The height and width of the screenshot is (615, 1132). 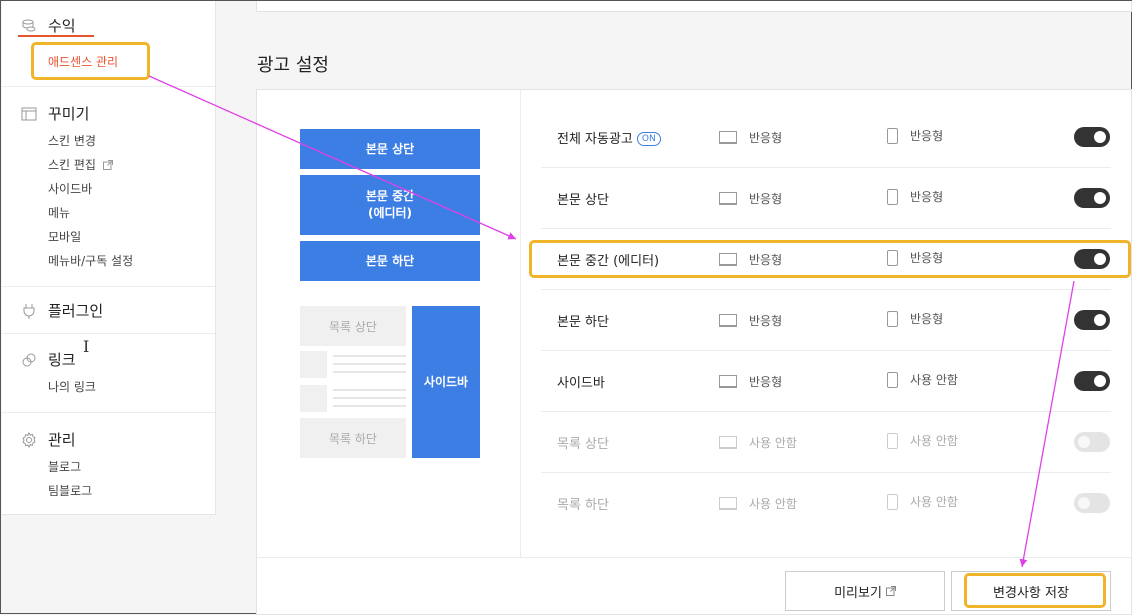 What do you see at coordinates (108, 463) in the screenshot?
I see `section-manage: 관리 블로그 팀블로그` at bounding box center [108, 463].